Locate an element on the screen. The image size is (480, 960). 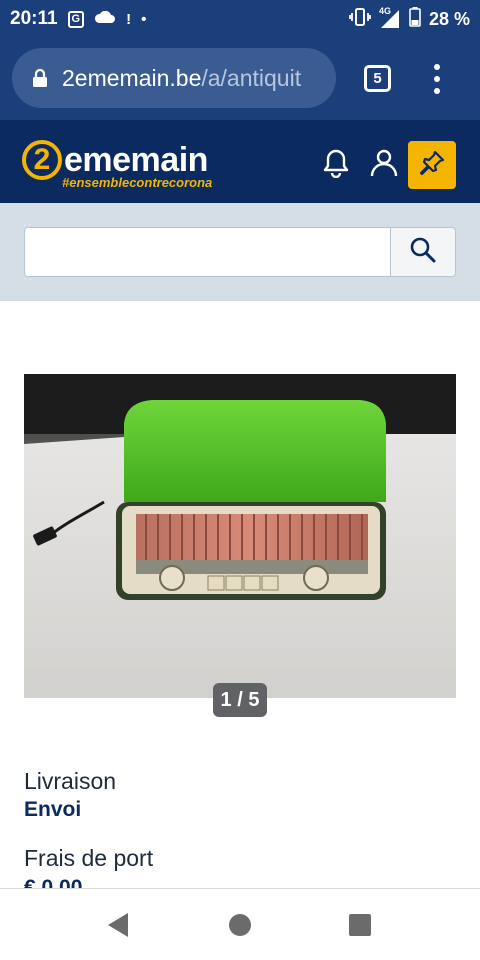
lock-icon is located at coordinates (40, 78).